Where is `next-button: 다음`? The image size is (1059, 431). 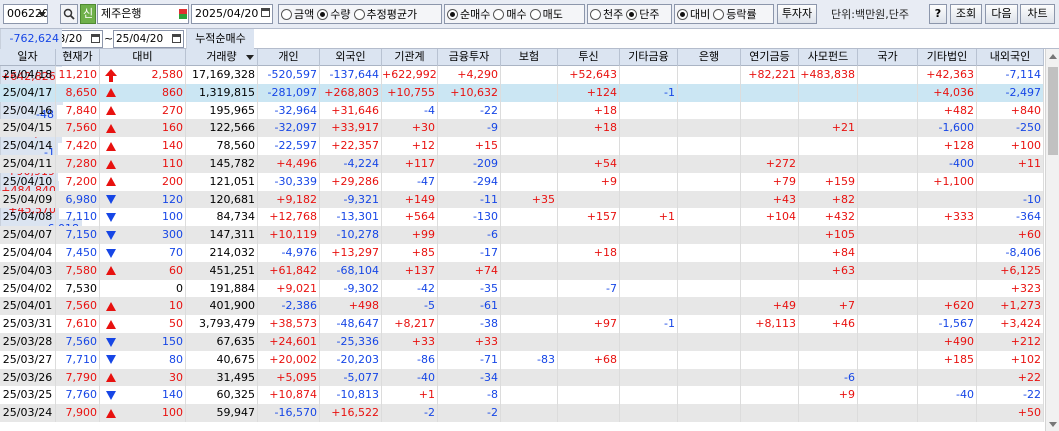 next-button: 다음 is located at coordinates (1001, 14).